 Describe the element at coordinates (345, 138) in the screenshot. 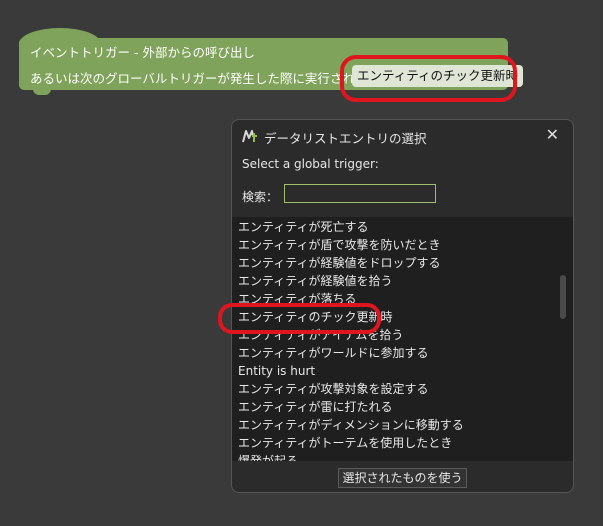

I see `dialog-title: データリストエントリの選択` at that location.